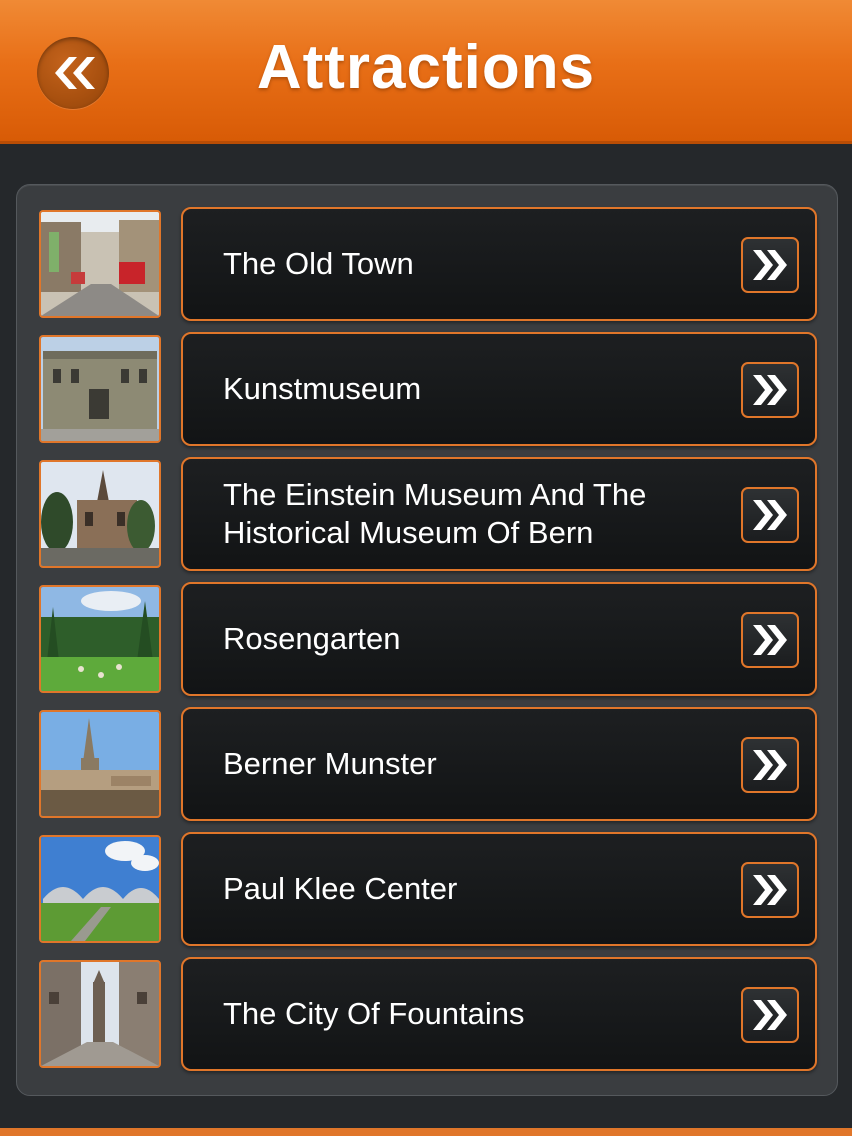  I want to click on attraction-button: Kunstmuseum, so click(499, 389).